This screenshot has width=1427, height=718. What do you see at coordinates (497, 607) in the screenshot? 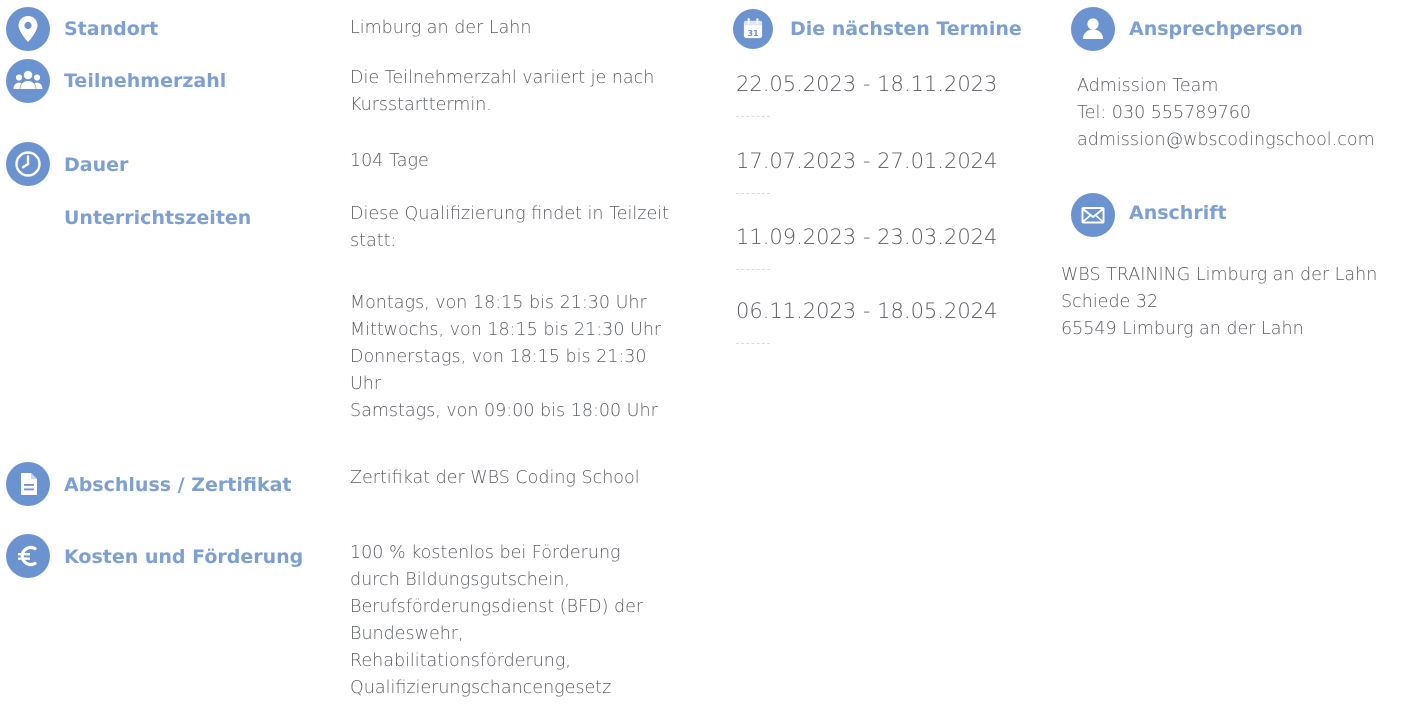
I see `kosten-line: Berufsförderungsdienst (BFD) der` at bounding box center [497, 607].